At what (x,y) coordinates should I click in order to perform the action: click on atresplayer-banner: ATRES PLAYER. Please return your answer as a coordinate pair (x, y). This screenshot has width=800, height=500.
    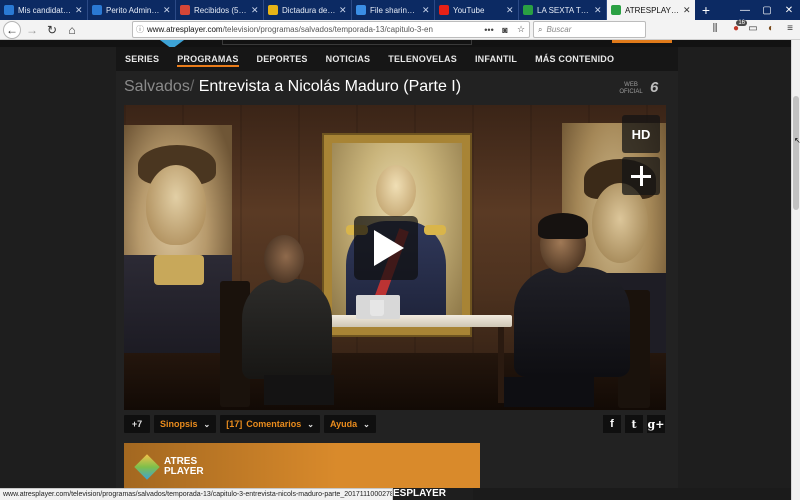
    Looking at the image, I should click on (302, 465).